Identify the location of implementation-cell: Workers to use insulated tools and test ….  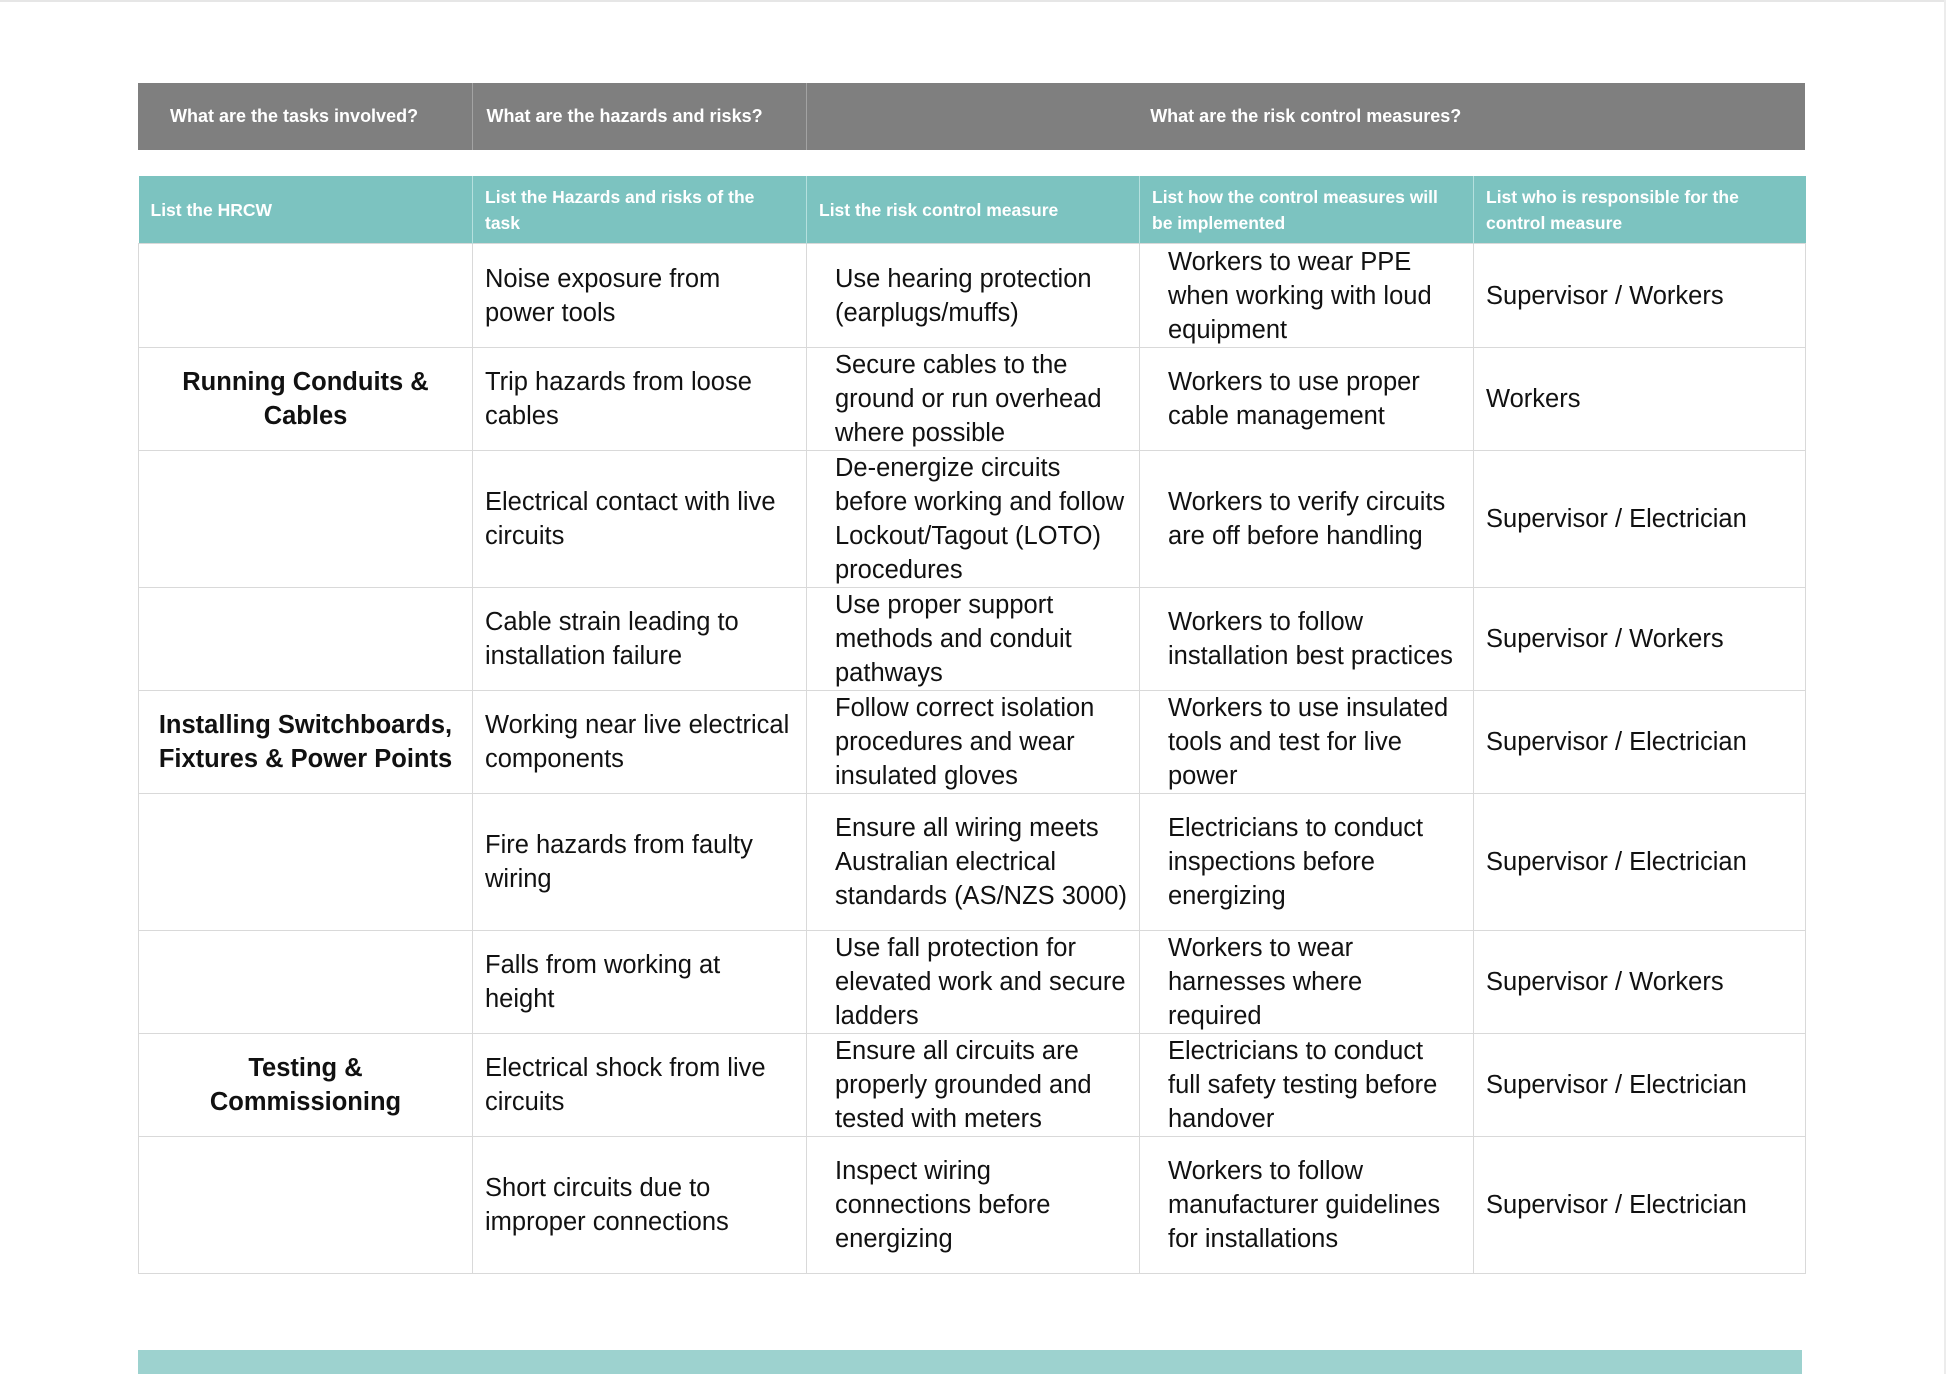
(1306, 742).